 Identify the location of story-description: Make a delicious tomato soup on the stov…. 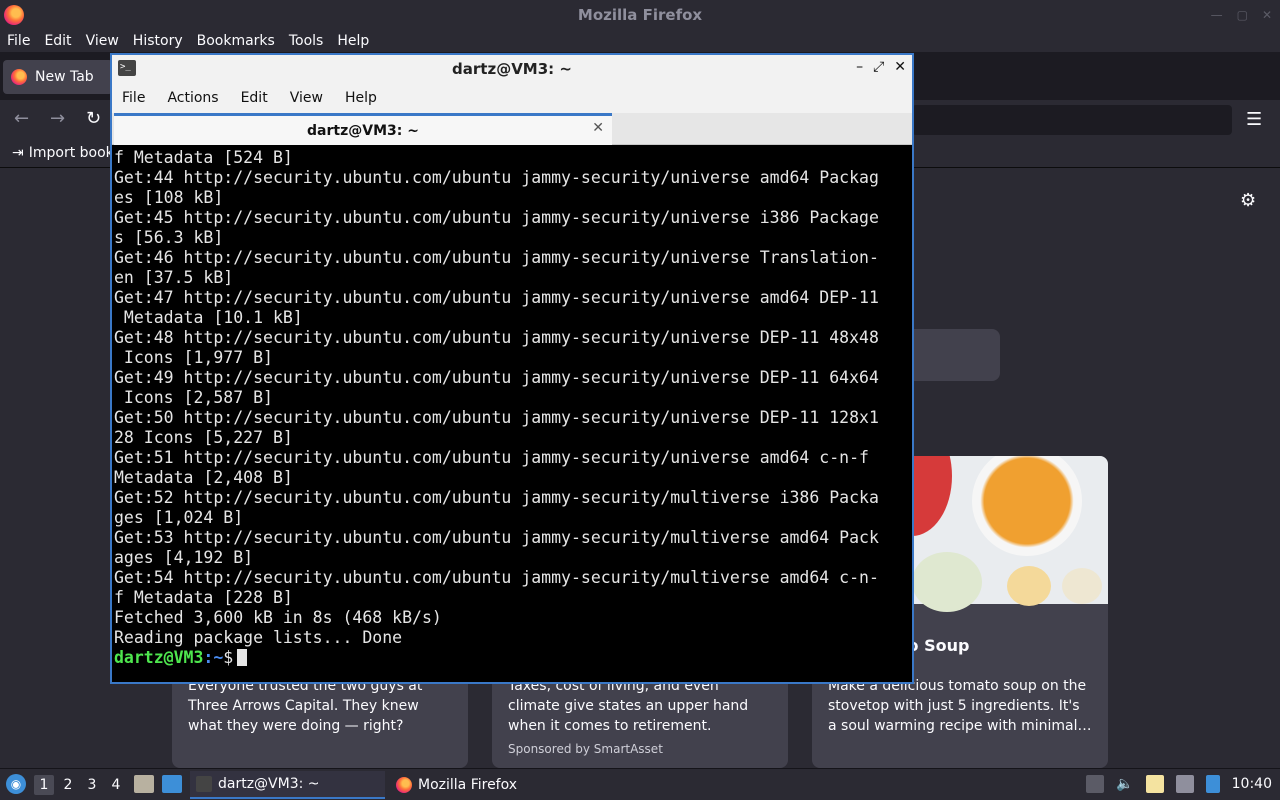
(960, 706).